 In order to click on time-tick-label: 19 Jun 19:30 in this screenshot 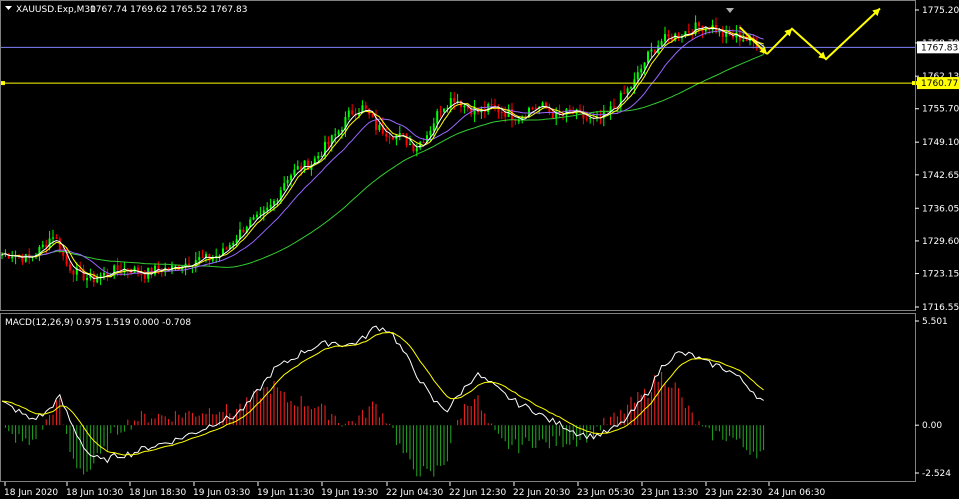, I will do `click(349, 493)`.